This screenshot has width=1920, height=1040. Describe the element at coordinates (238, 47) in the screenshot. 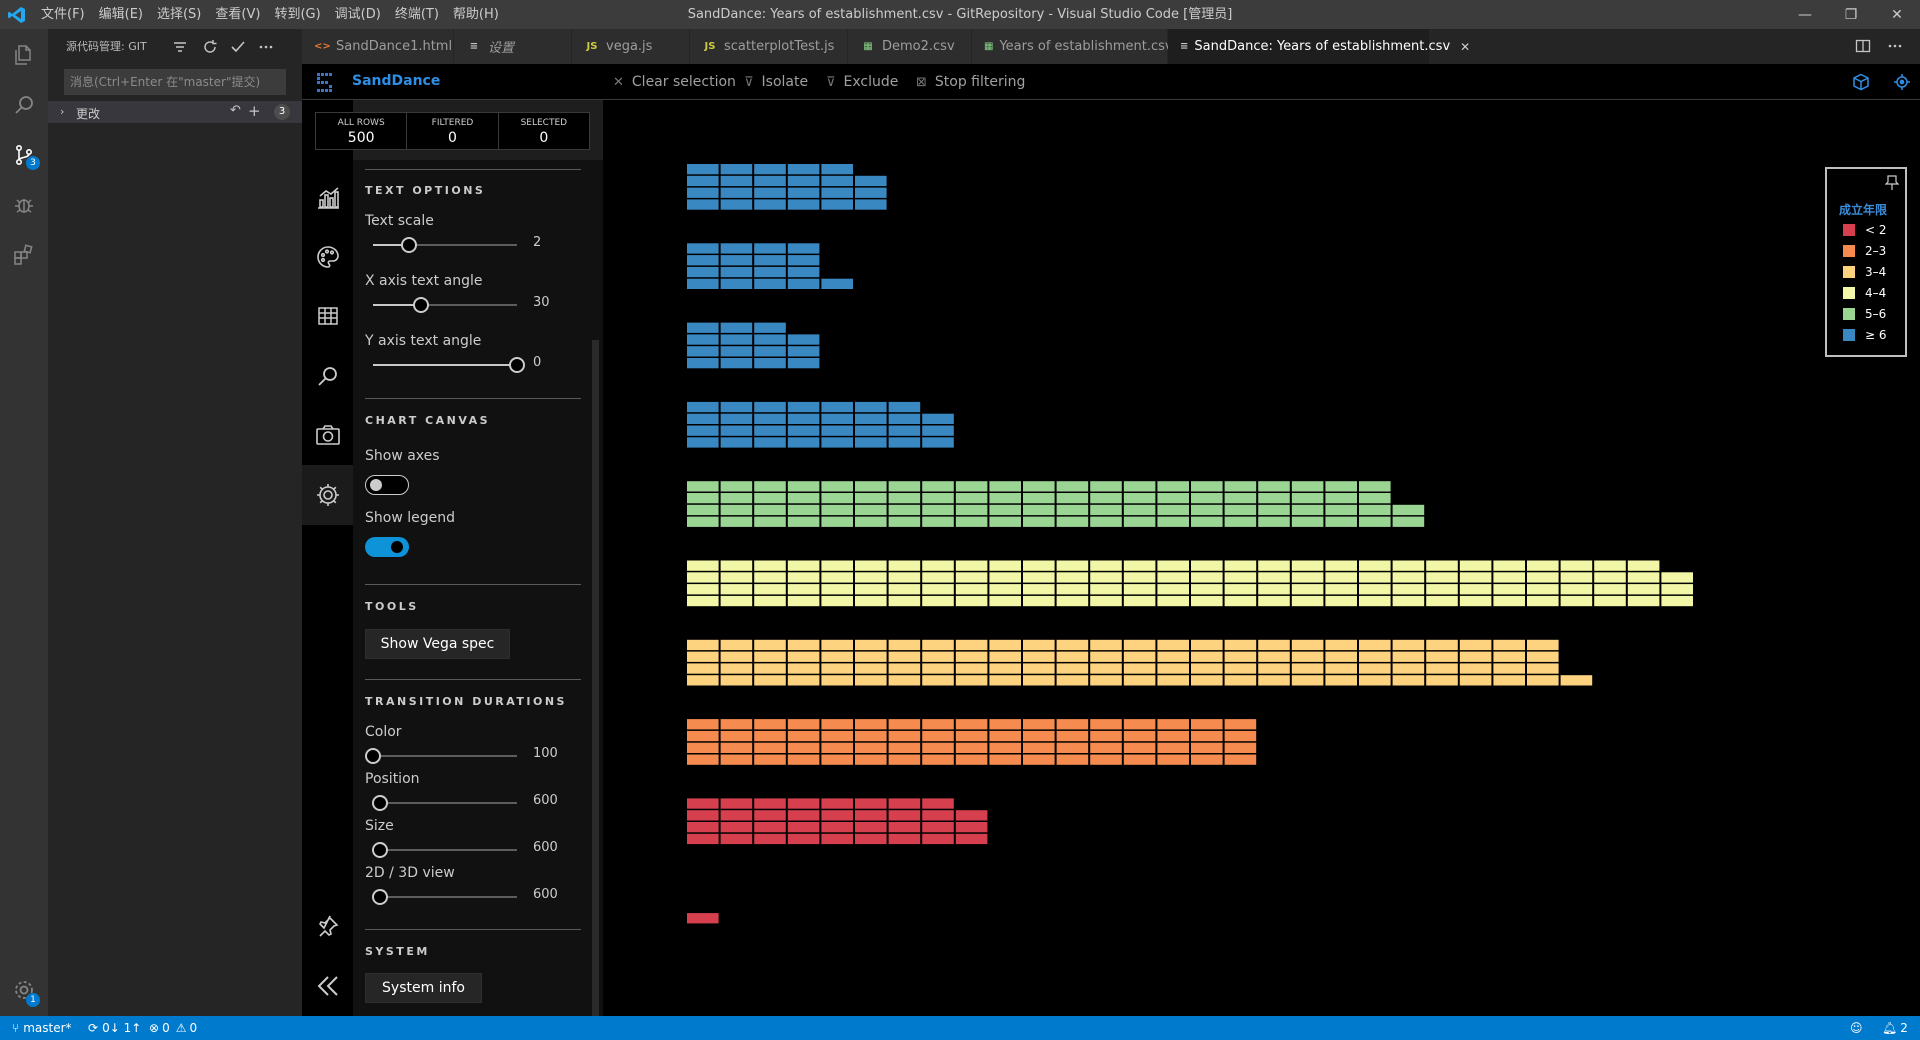

I see `commit-check-icon` at that location.